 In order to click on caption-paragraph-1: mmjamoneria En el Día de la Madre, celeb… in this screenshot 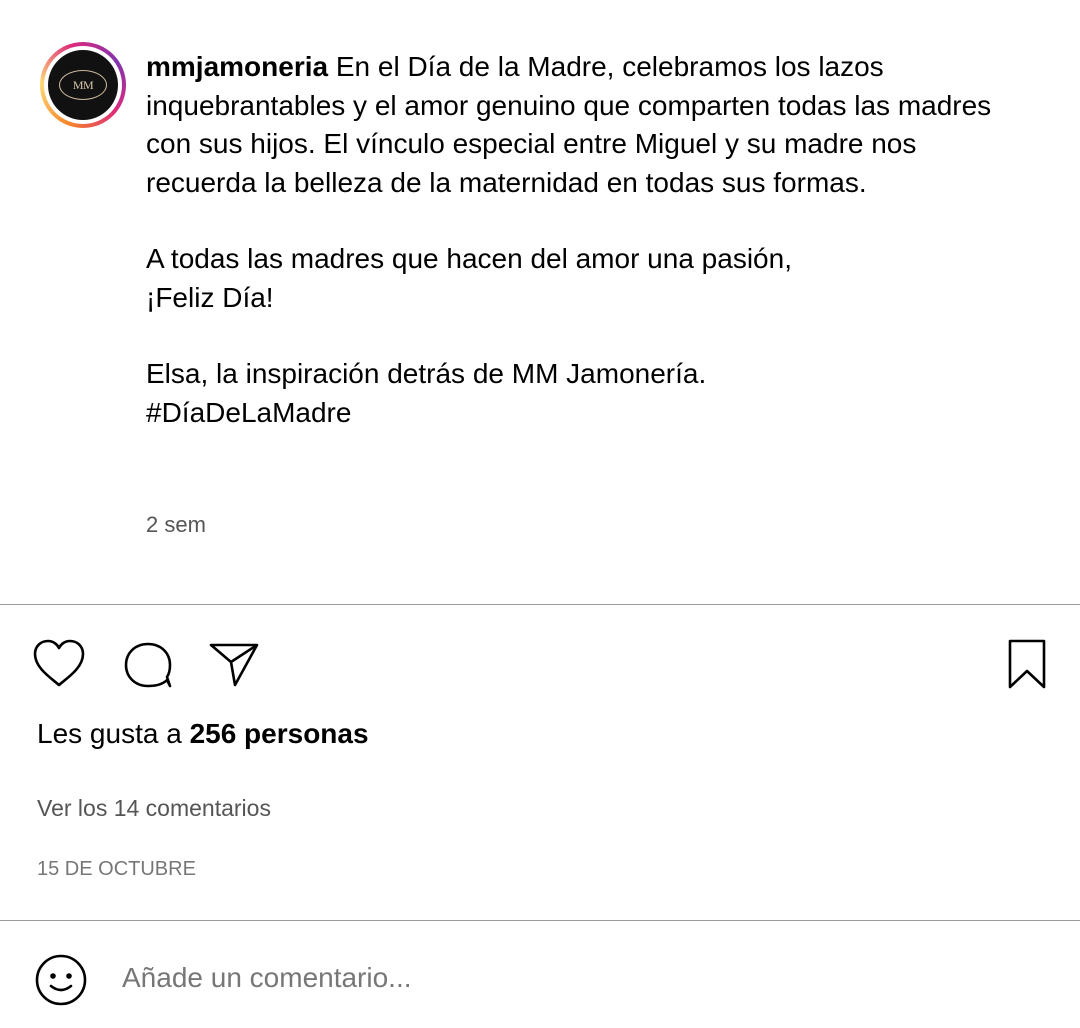, I will do `click(576, 125)`.